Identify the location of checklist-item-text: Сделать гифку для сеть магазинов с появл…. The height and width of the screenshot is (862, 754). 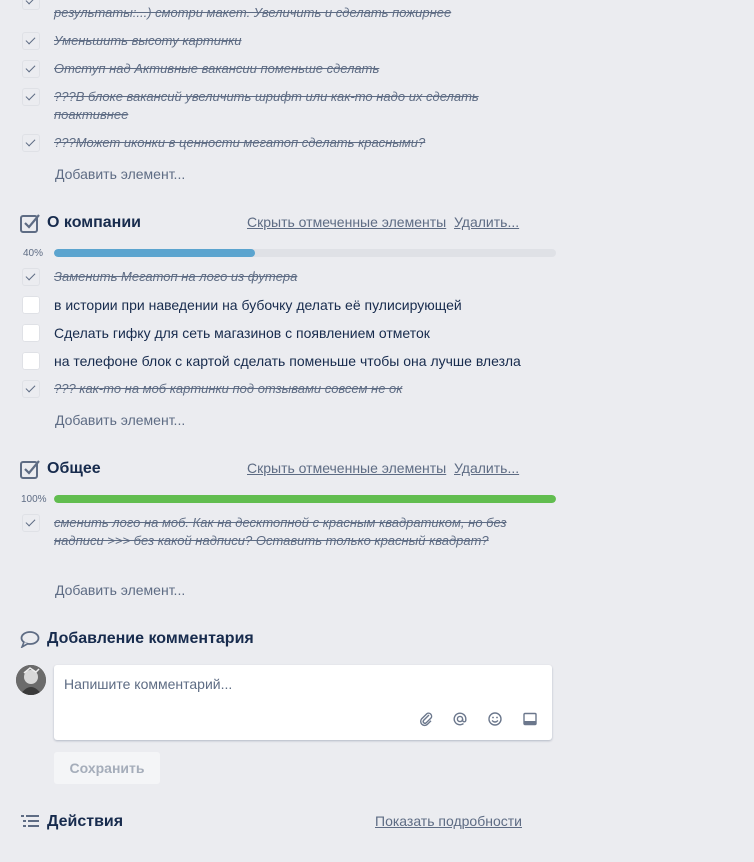
(294, 333).